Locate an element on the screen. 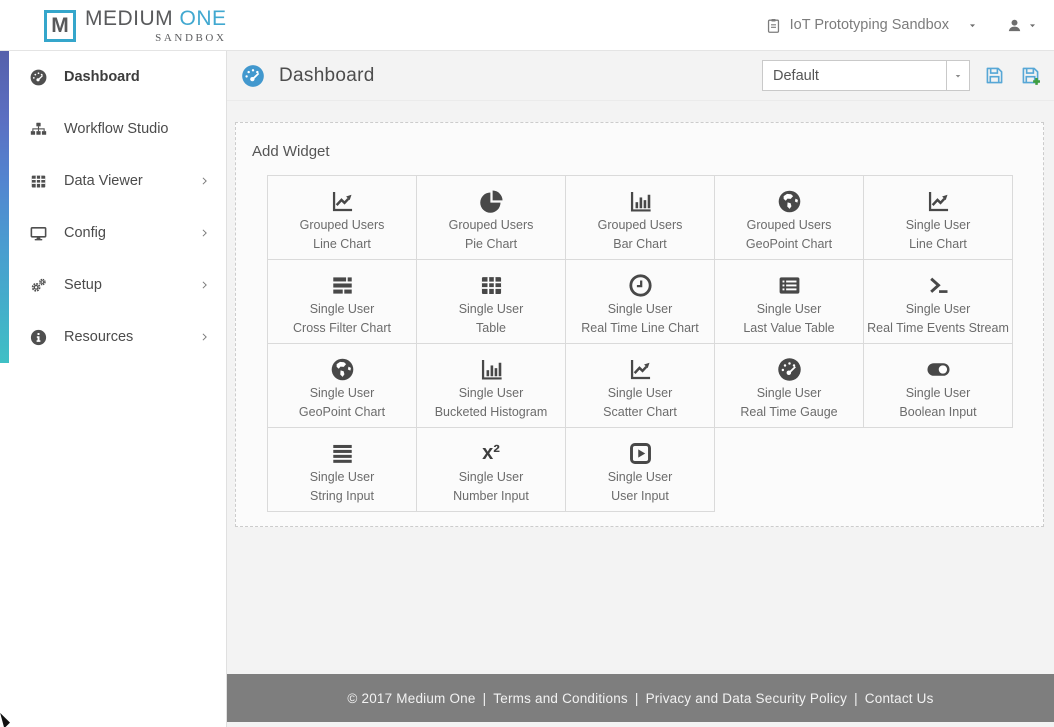 This screenshot has height=727, width=1054. pie-chart-icon is located at coordinates (491, 201).